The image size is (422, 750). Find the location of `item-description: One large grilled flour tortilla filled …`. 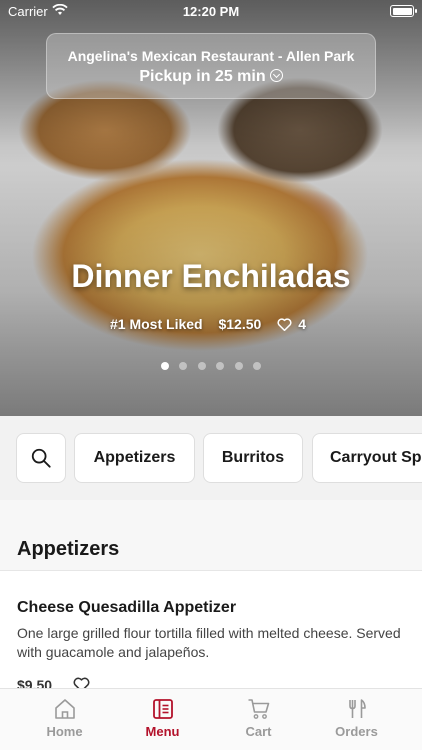

item-description: One large grilled flour tortilla filled … is located at coordinates (209, 642).